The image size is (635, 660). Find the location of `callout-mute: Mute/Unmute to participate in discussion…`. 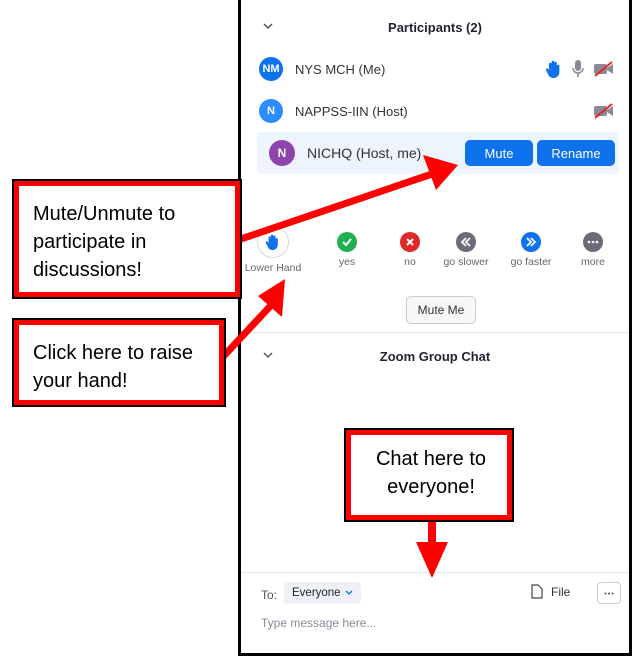

callout-mute: Mute/Unmute to participate in discussion… is located at coordinates (127, 239).